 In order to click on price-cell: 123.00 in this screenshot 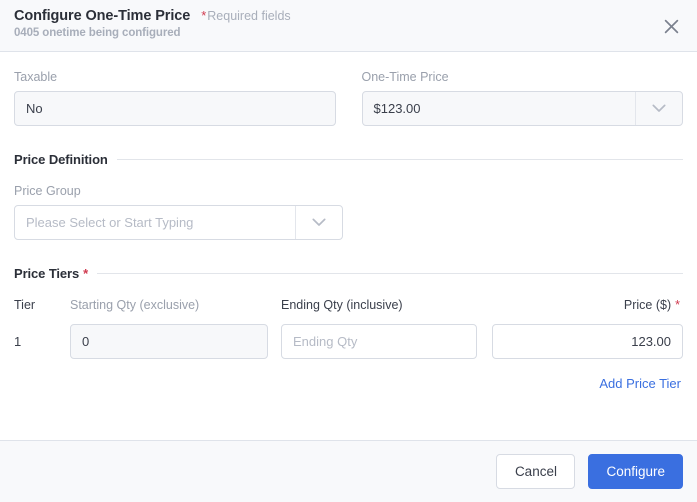, I will do `click(587, 341)`.